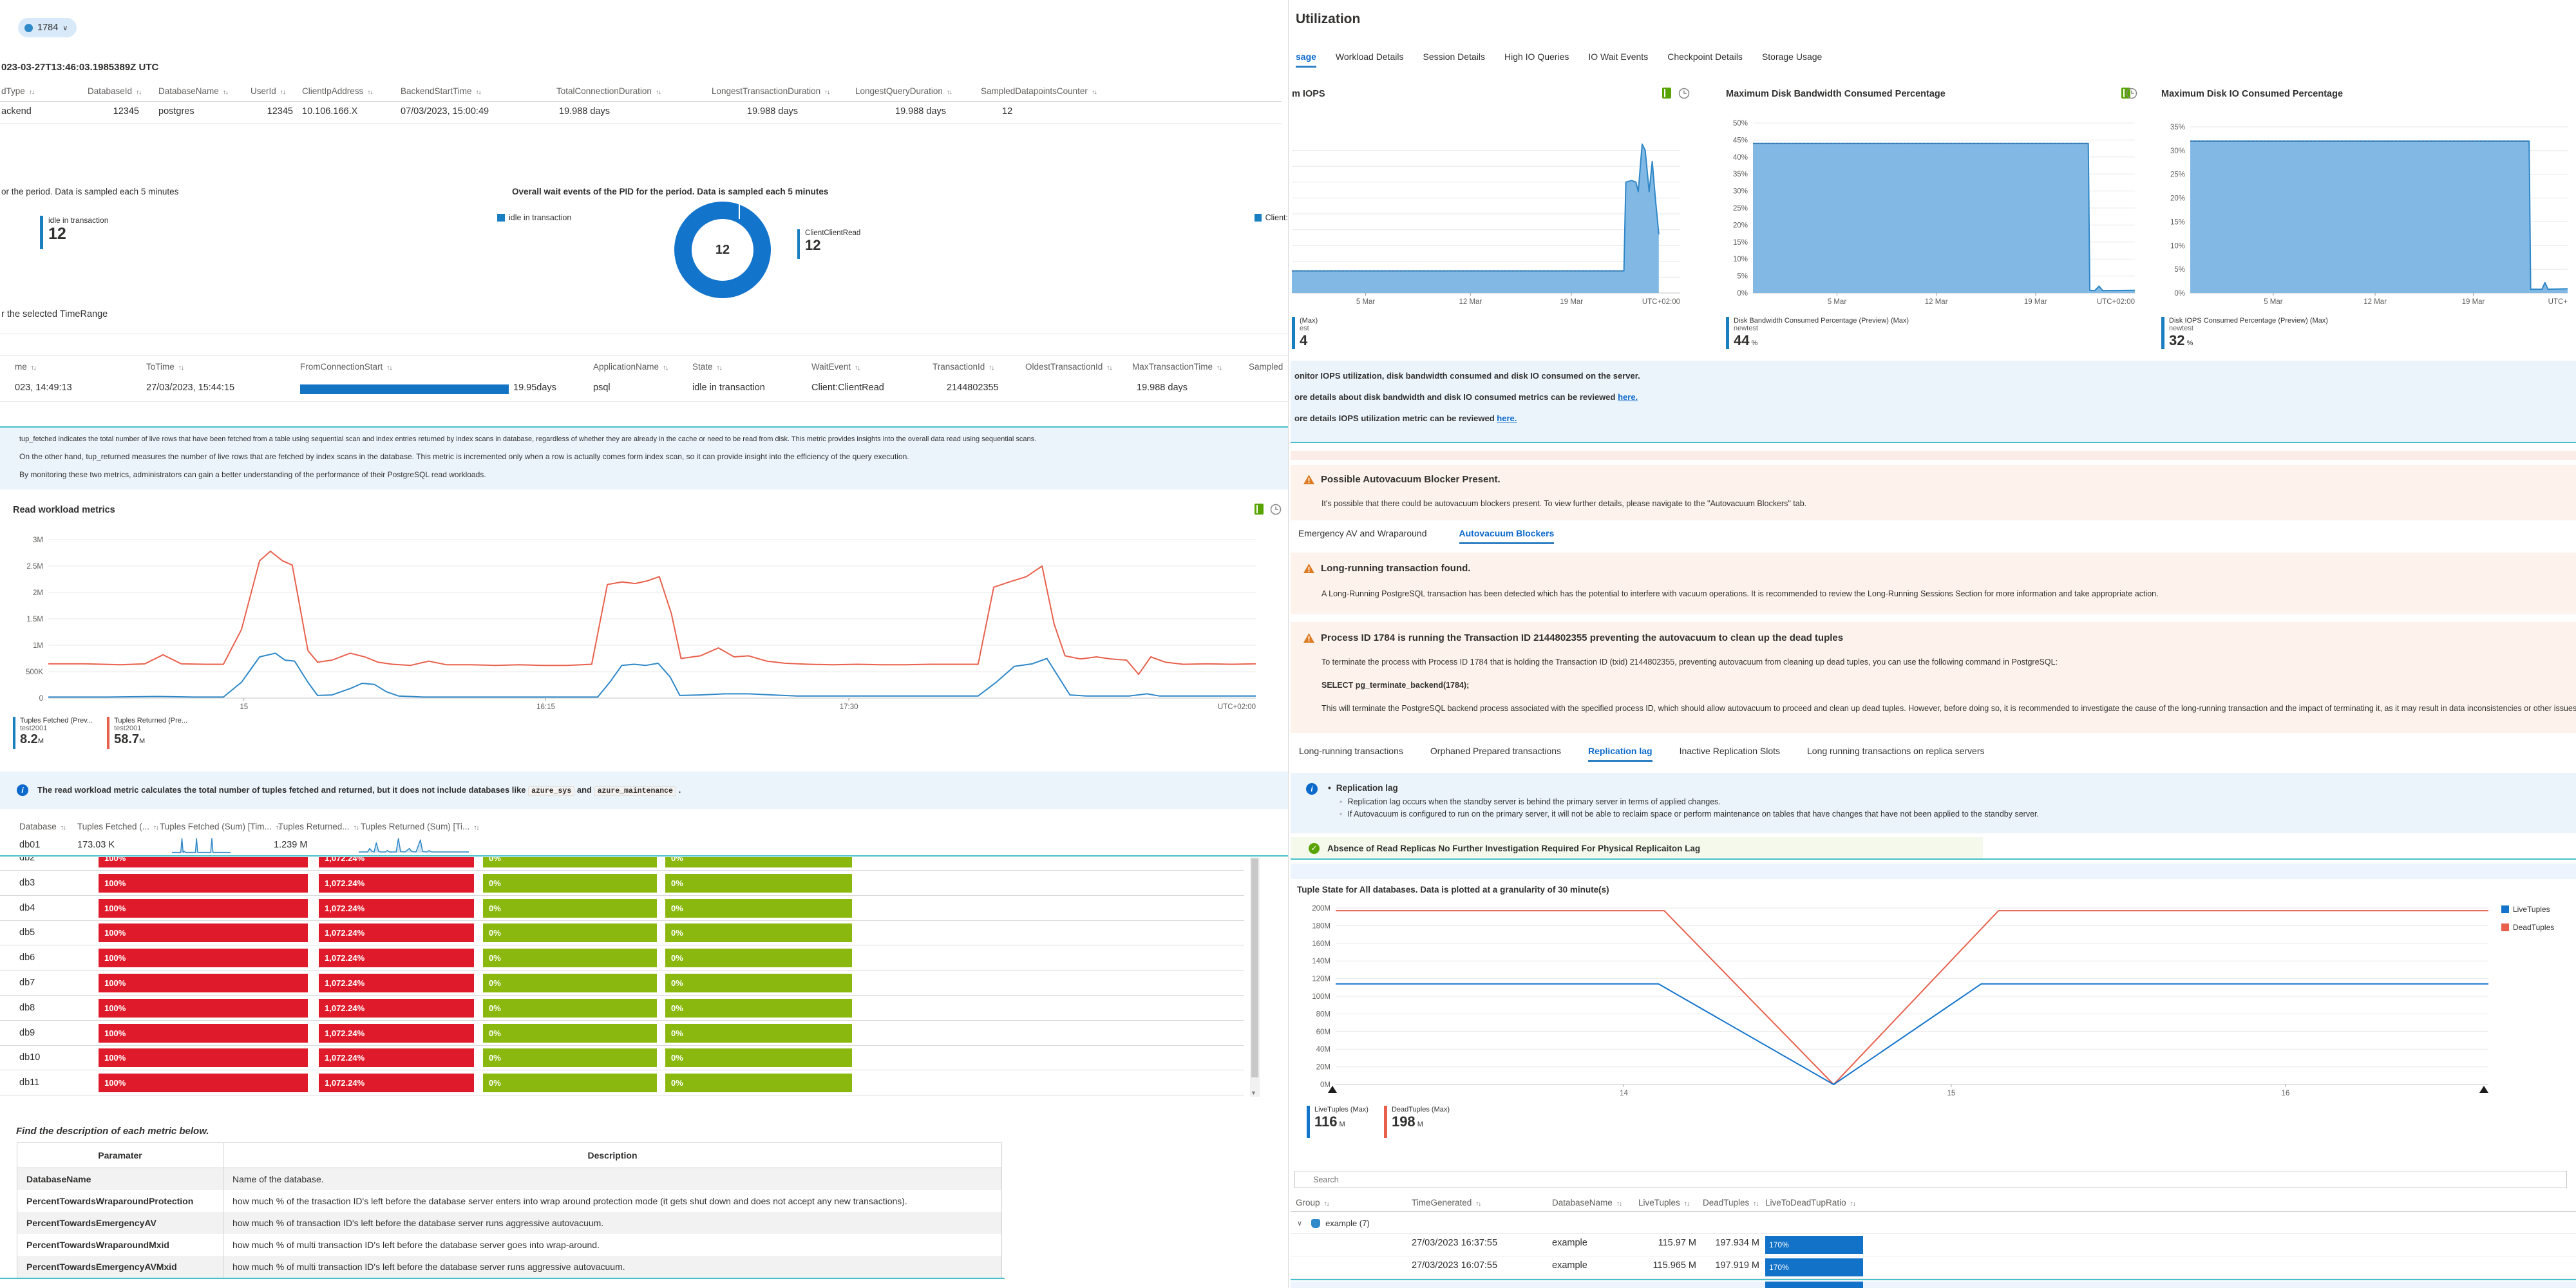 The image size is (2576, 1288). What do you see at coordinates (1792, 60) in the screenshot?
I see `tab-utilization-6: Storage Usage` at bounding box center [1792, 60].